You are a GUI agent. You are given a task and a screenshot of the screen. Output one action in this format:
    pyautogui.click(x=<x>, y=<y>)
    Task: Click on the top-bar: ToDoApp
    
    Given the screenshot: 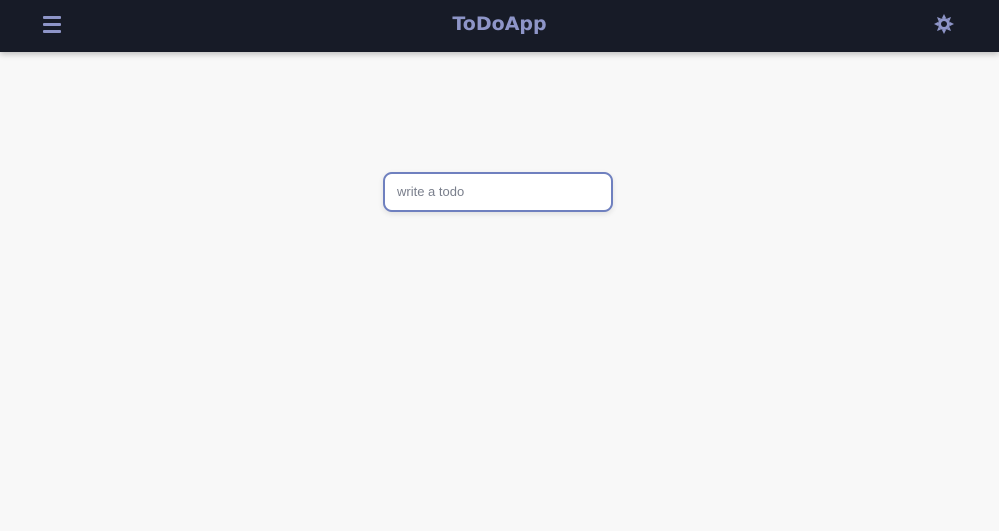 What is the action you would take?
    pyautogui.click(x=499, y=26)
    